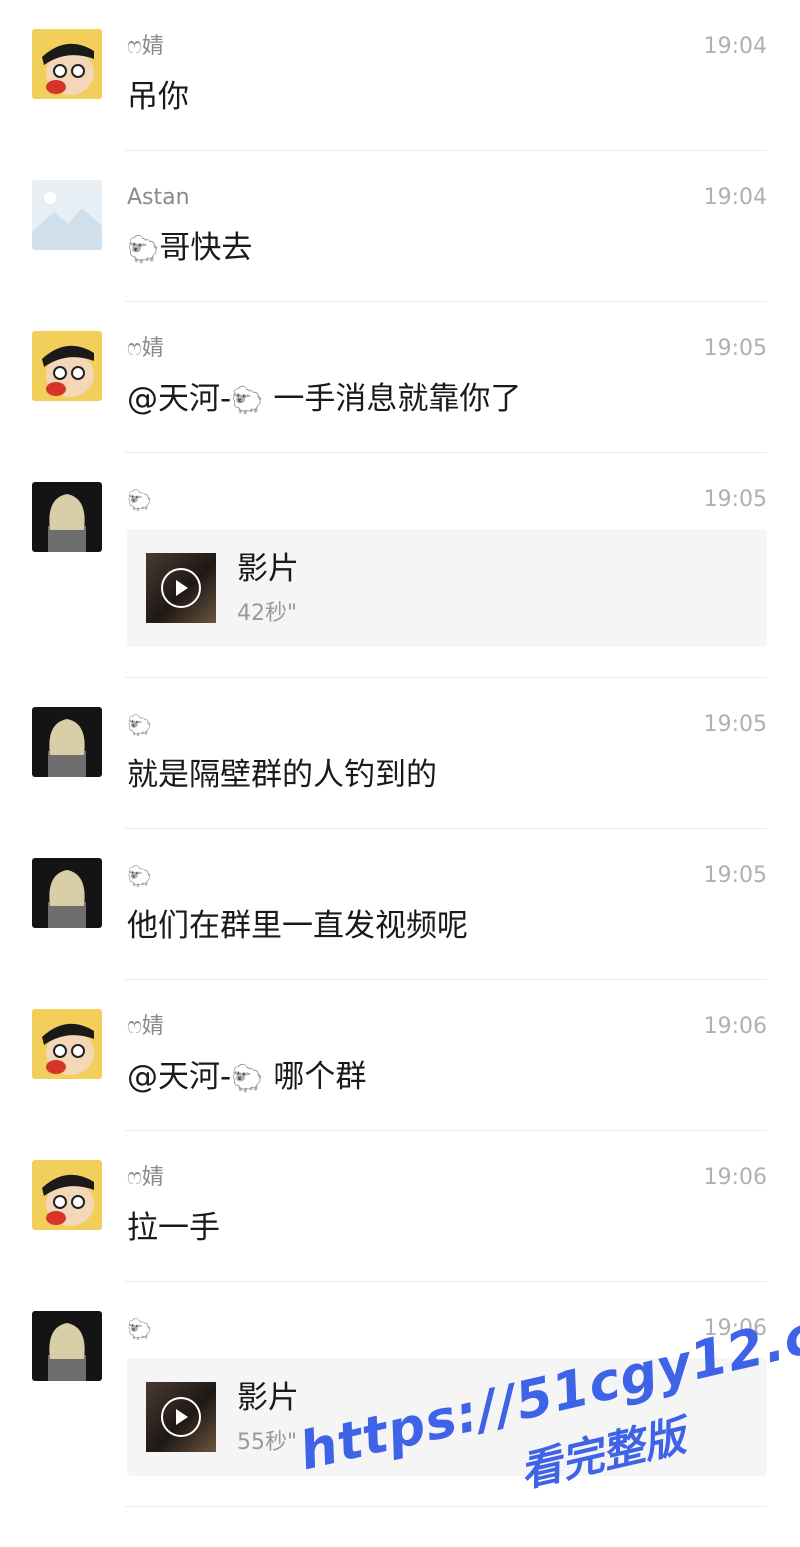  What do you see at coordinates (268, 569) in the screenshot?
I see `video-title: 影片` at bounding box center [268, 569].